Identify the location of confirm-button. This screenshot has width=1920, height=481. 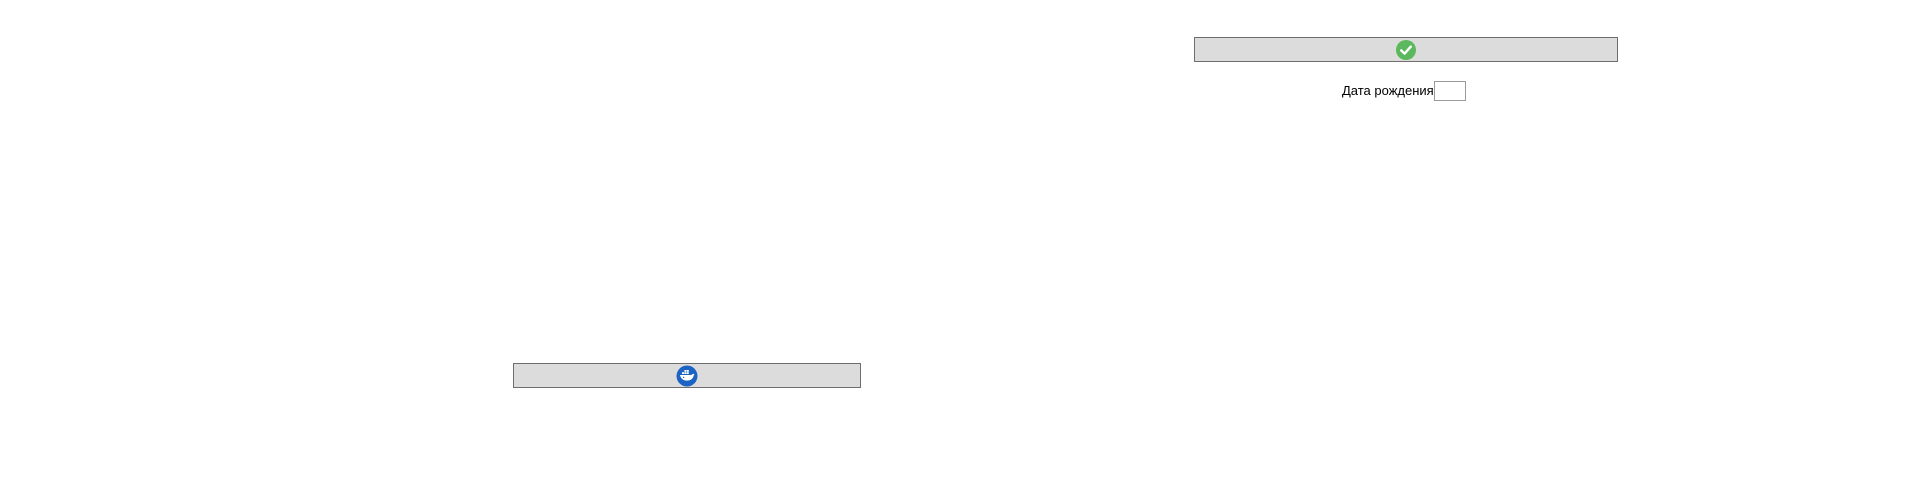
(1406, 49).